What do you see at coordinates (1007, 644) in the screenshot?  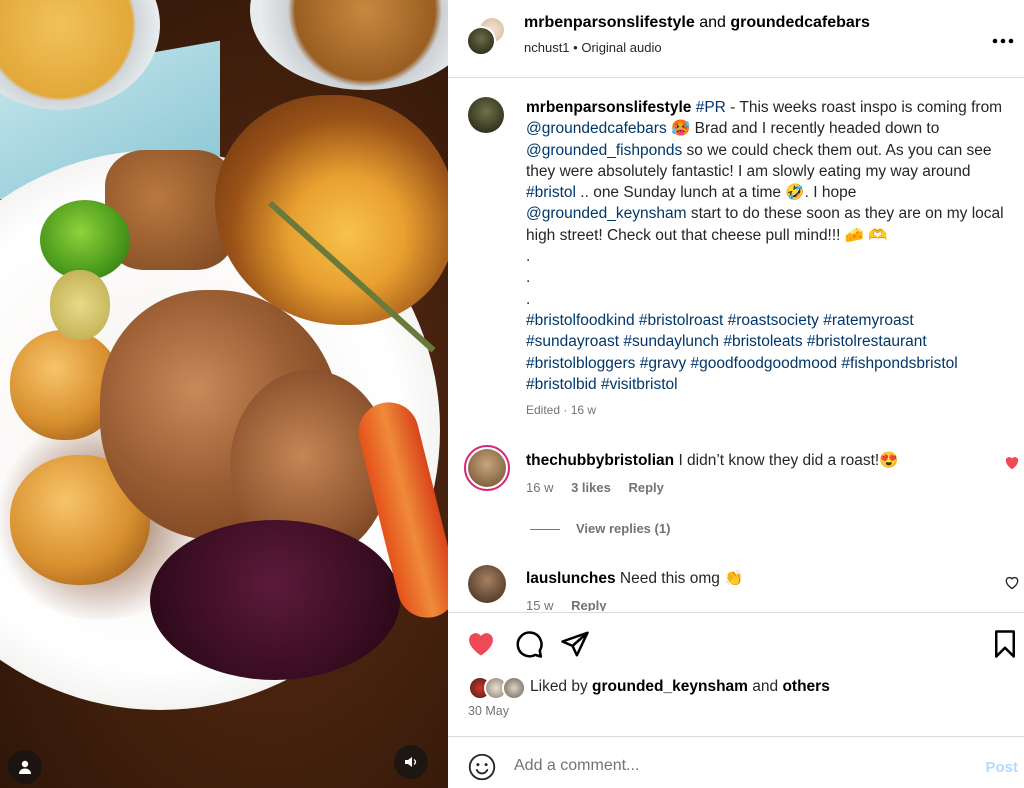 I see `bookmark-icon` at bounding box center [1007, 644].